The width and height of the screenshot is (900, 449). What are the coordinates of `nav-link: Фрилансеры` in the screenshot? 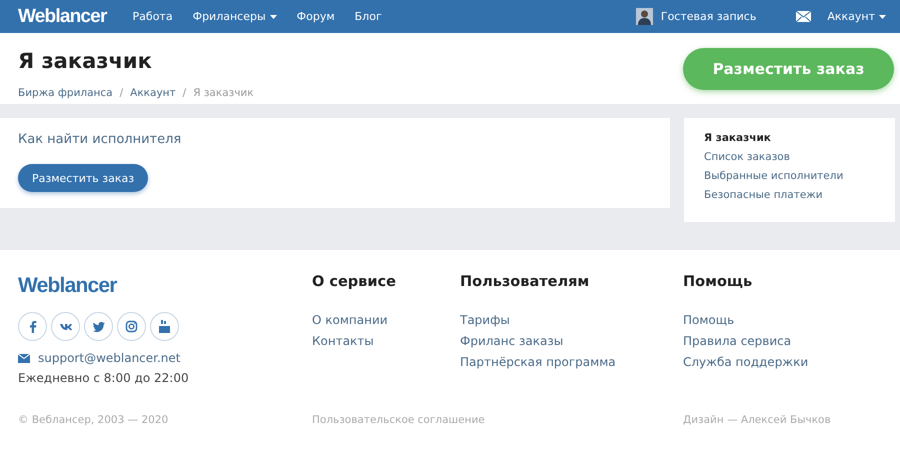 It's located at (234, 16).